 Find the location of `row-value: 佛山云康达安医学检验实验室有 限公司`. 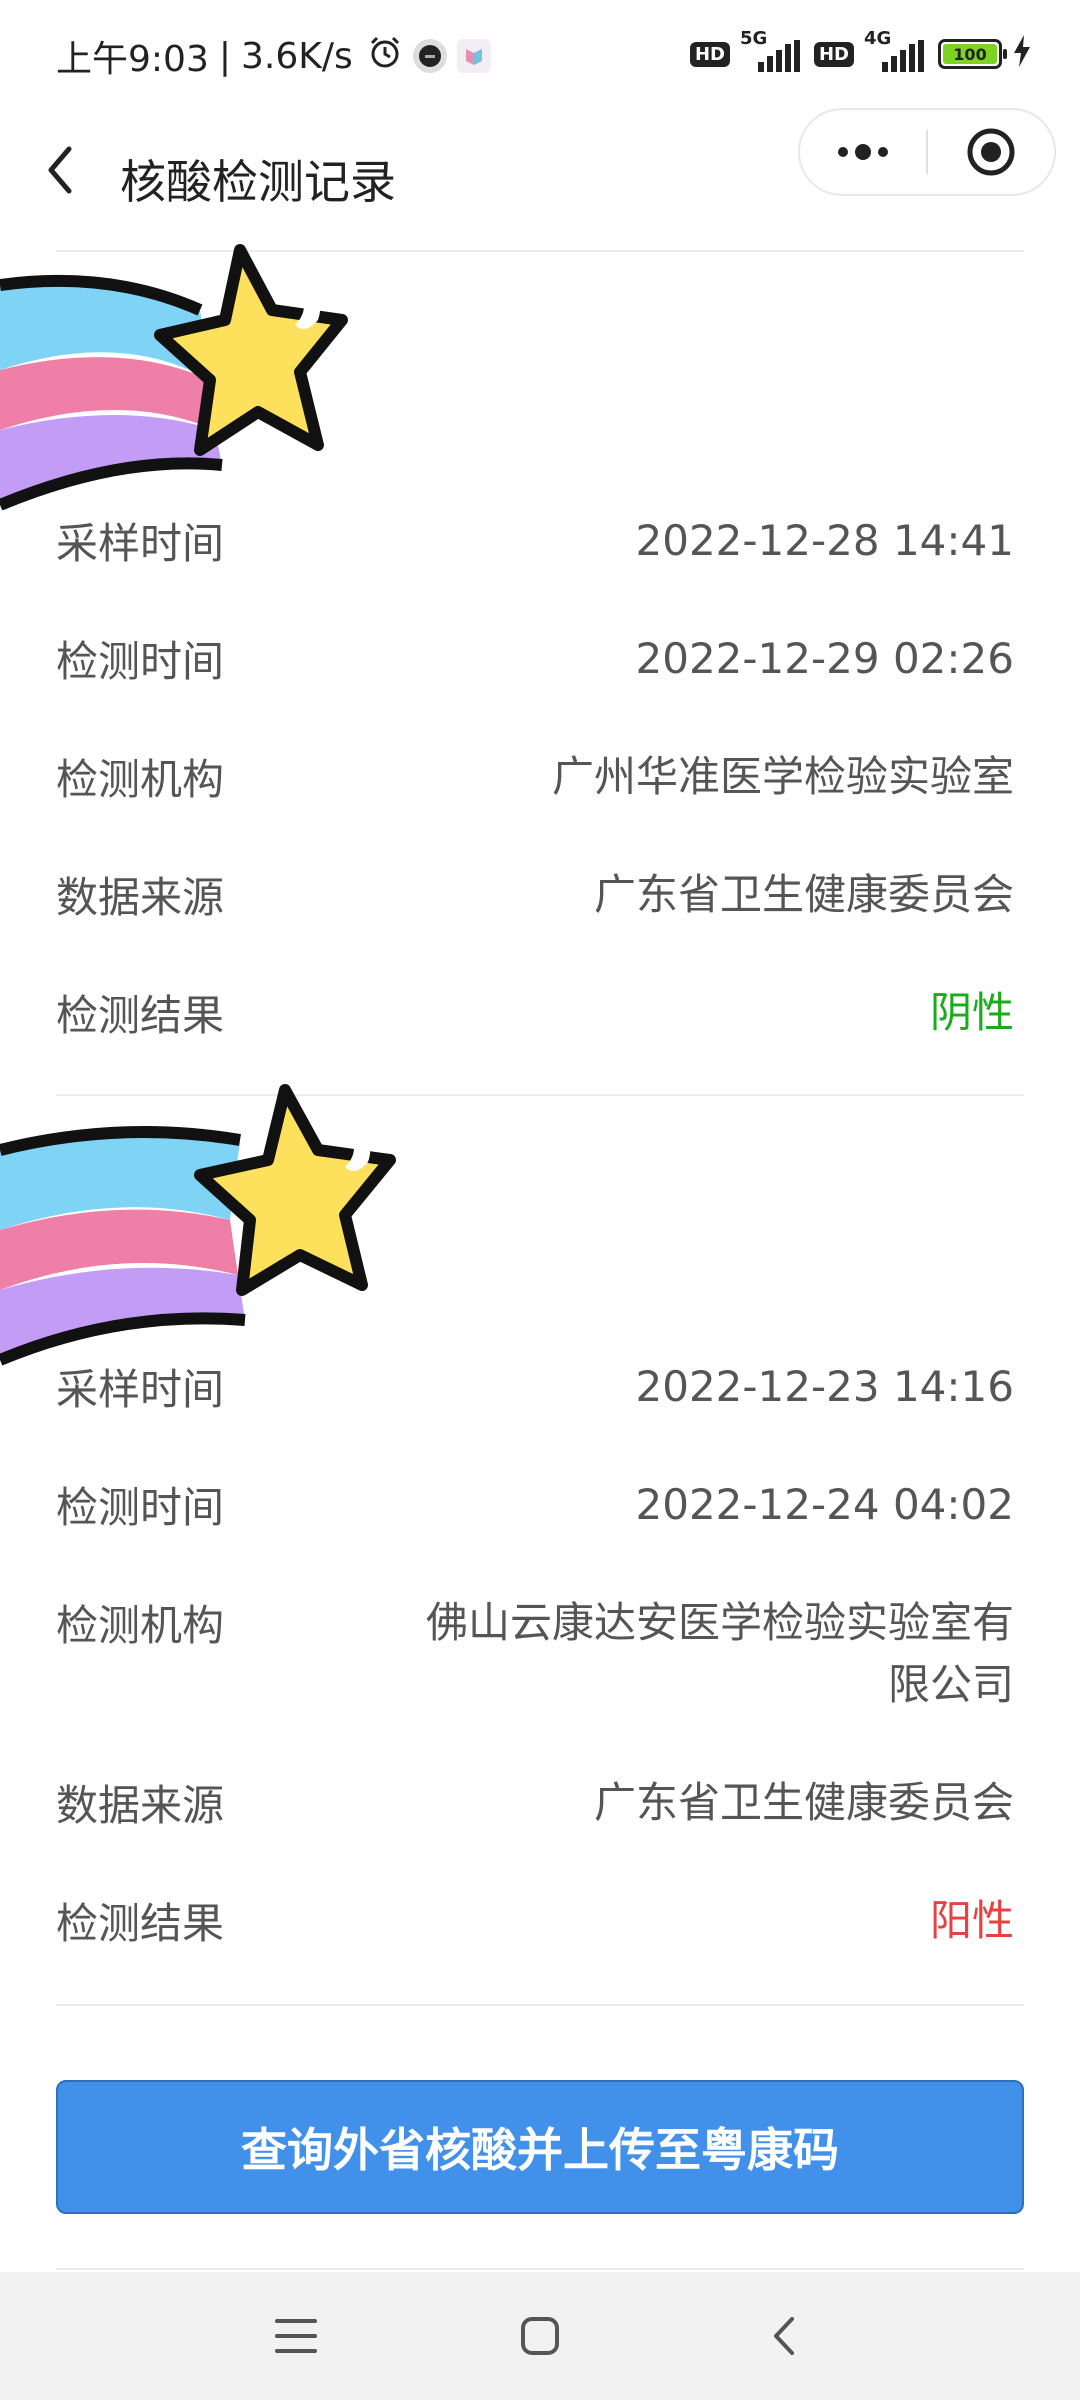

row-value: 佛山云康达安医学检验实验室有 限公司 is located at coordinates (694, 1654).